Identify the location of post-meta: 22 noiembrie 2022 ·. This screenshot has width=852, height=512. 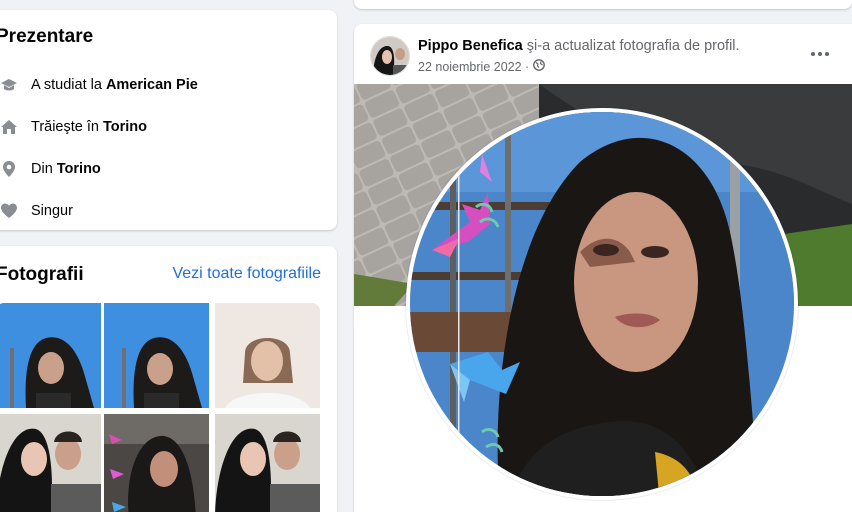
(482, 66).